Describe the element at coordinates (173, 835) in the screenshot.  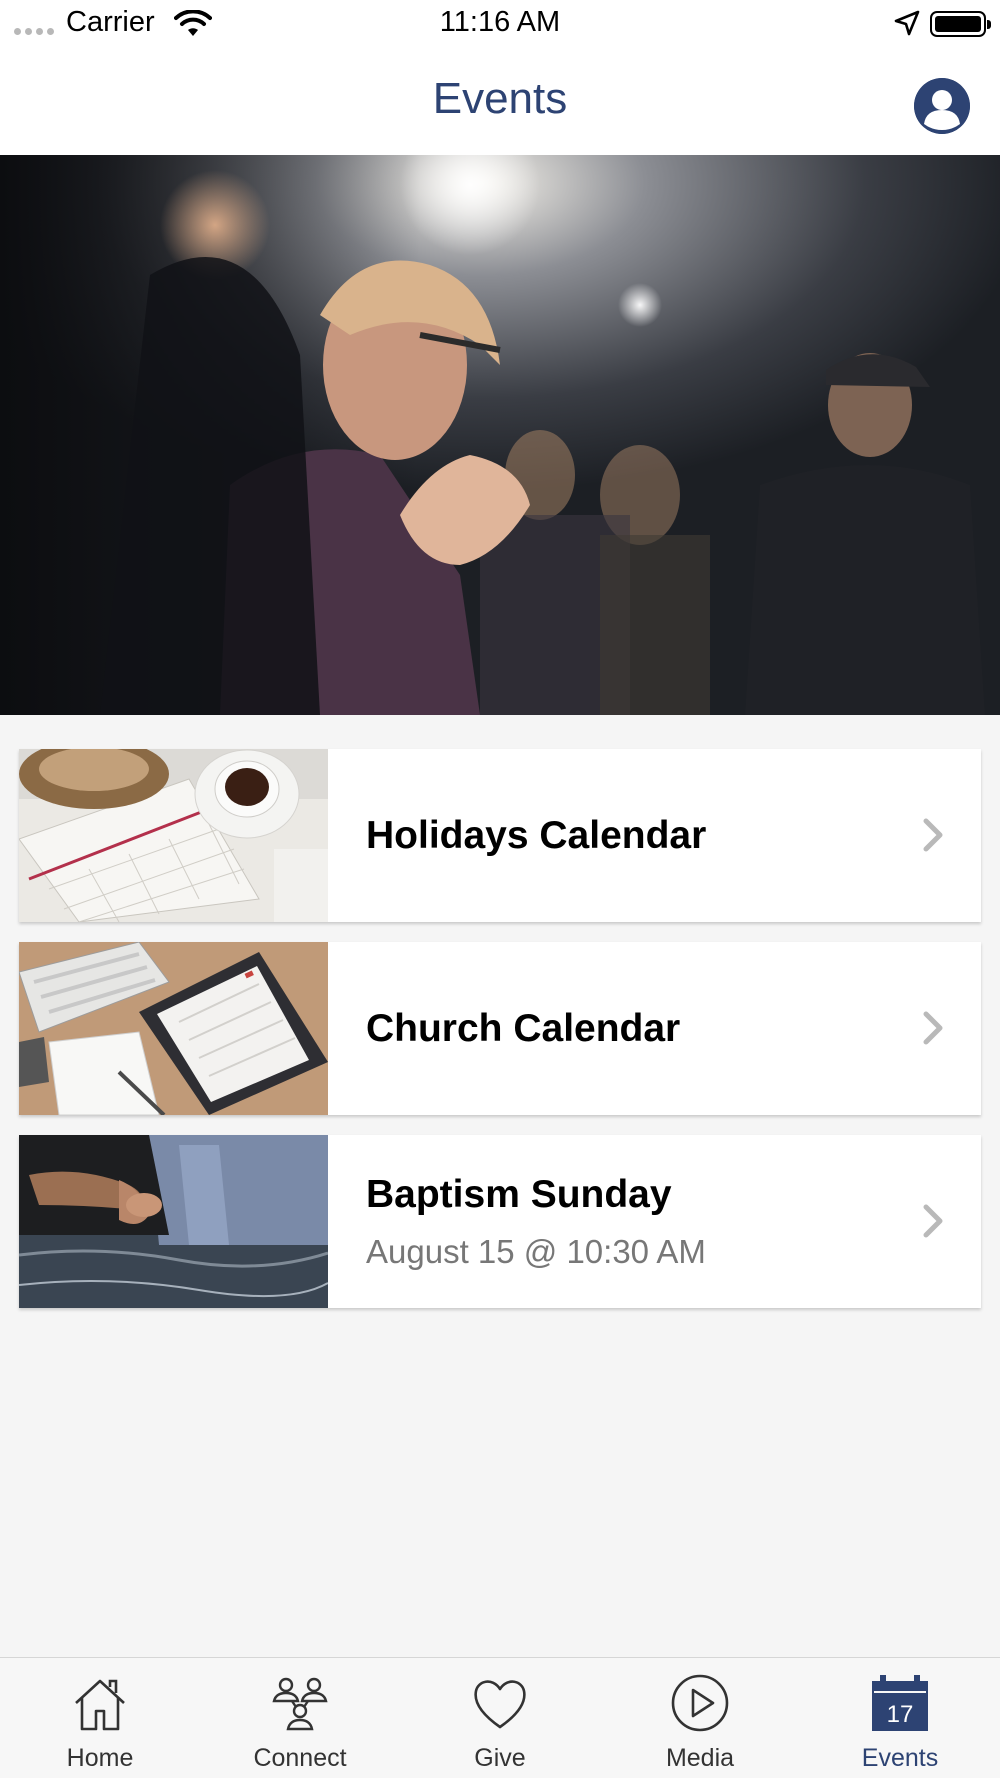
I see `planner-and-coffee-photo` at that location.